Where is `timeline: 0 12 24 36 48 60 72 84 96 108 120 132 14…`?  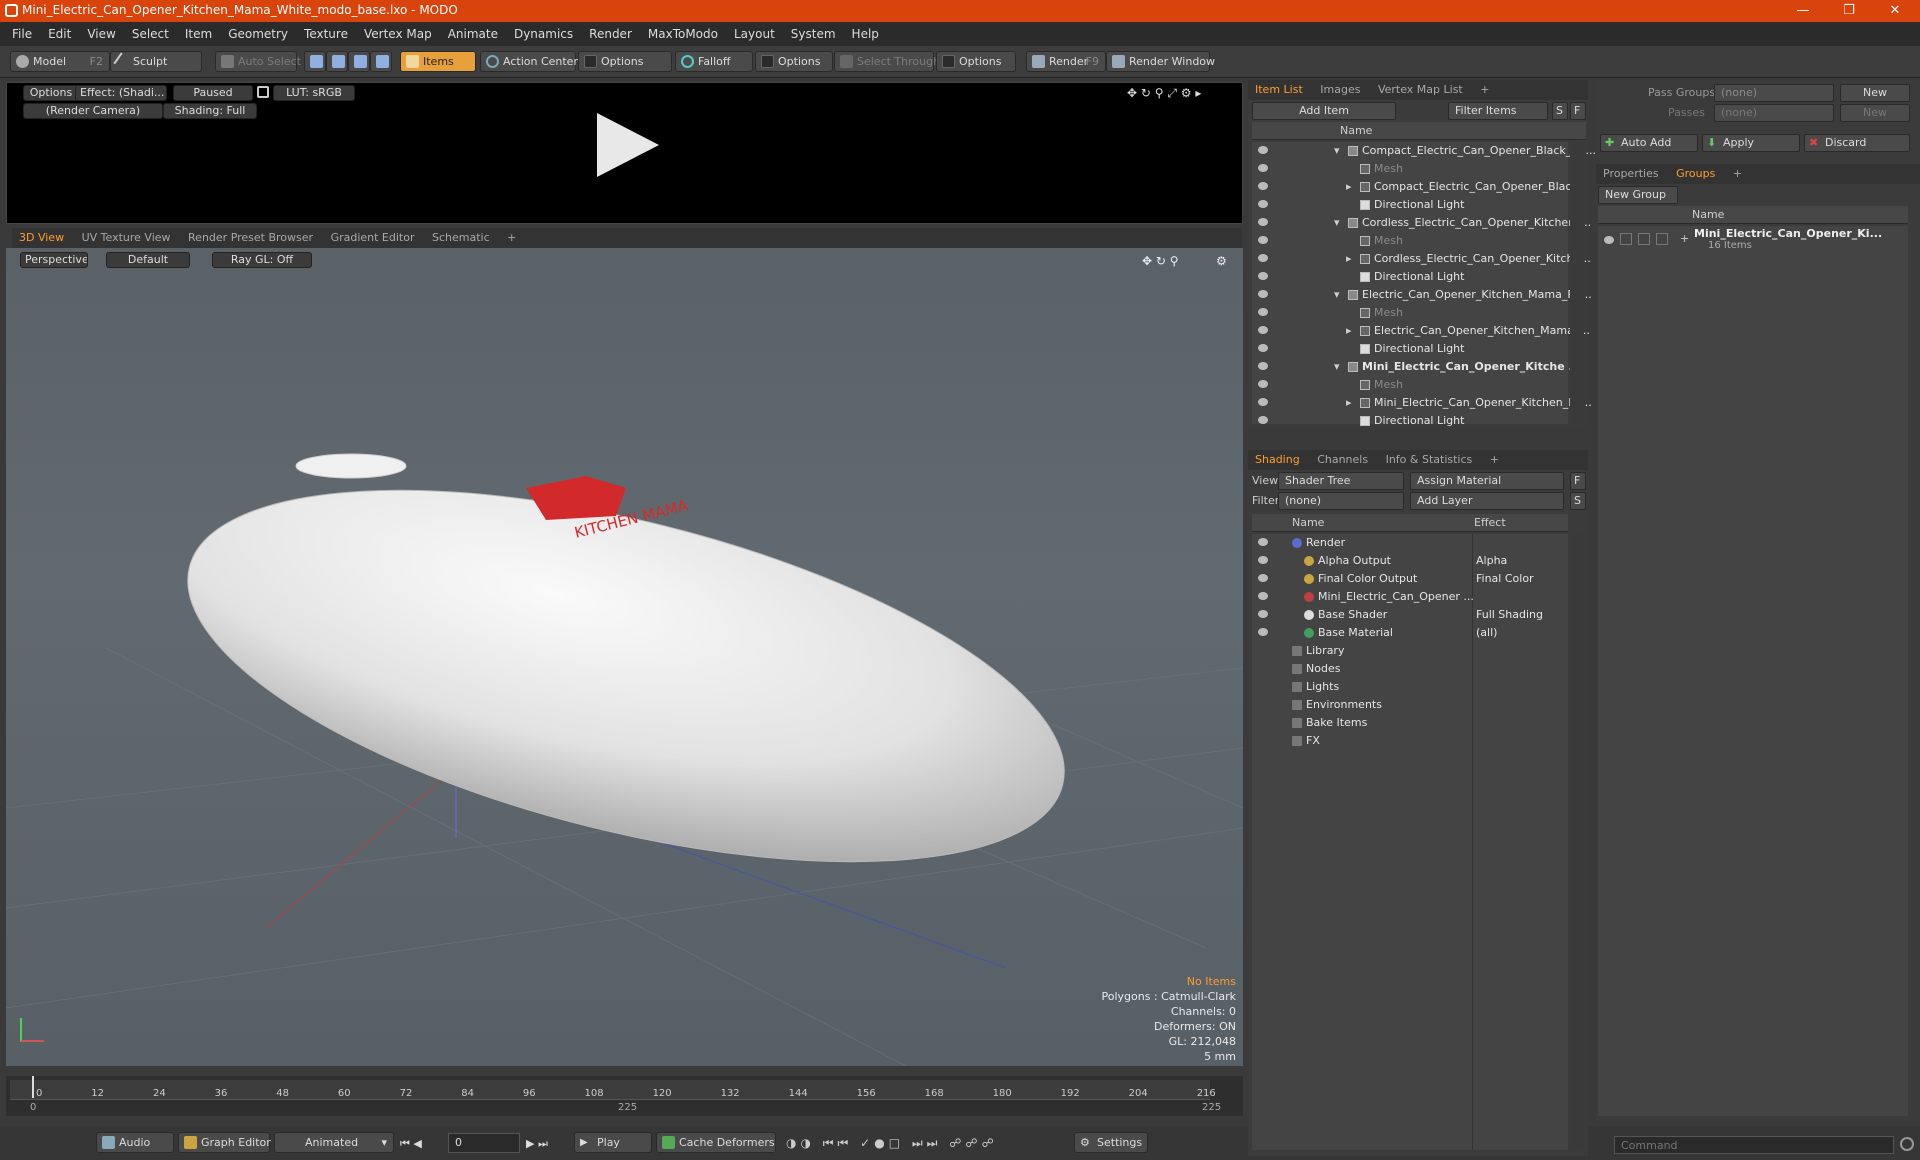
timeline: 0 12 24 36 48 60 72 84 96 108 120 132 14… is located at coordinates (624, 1096).